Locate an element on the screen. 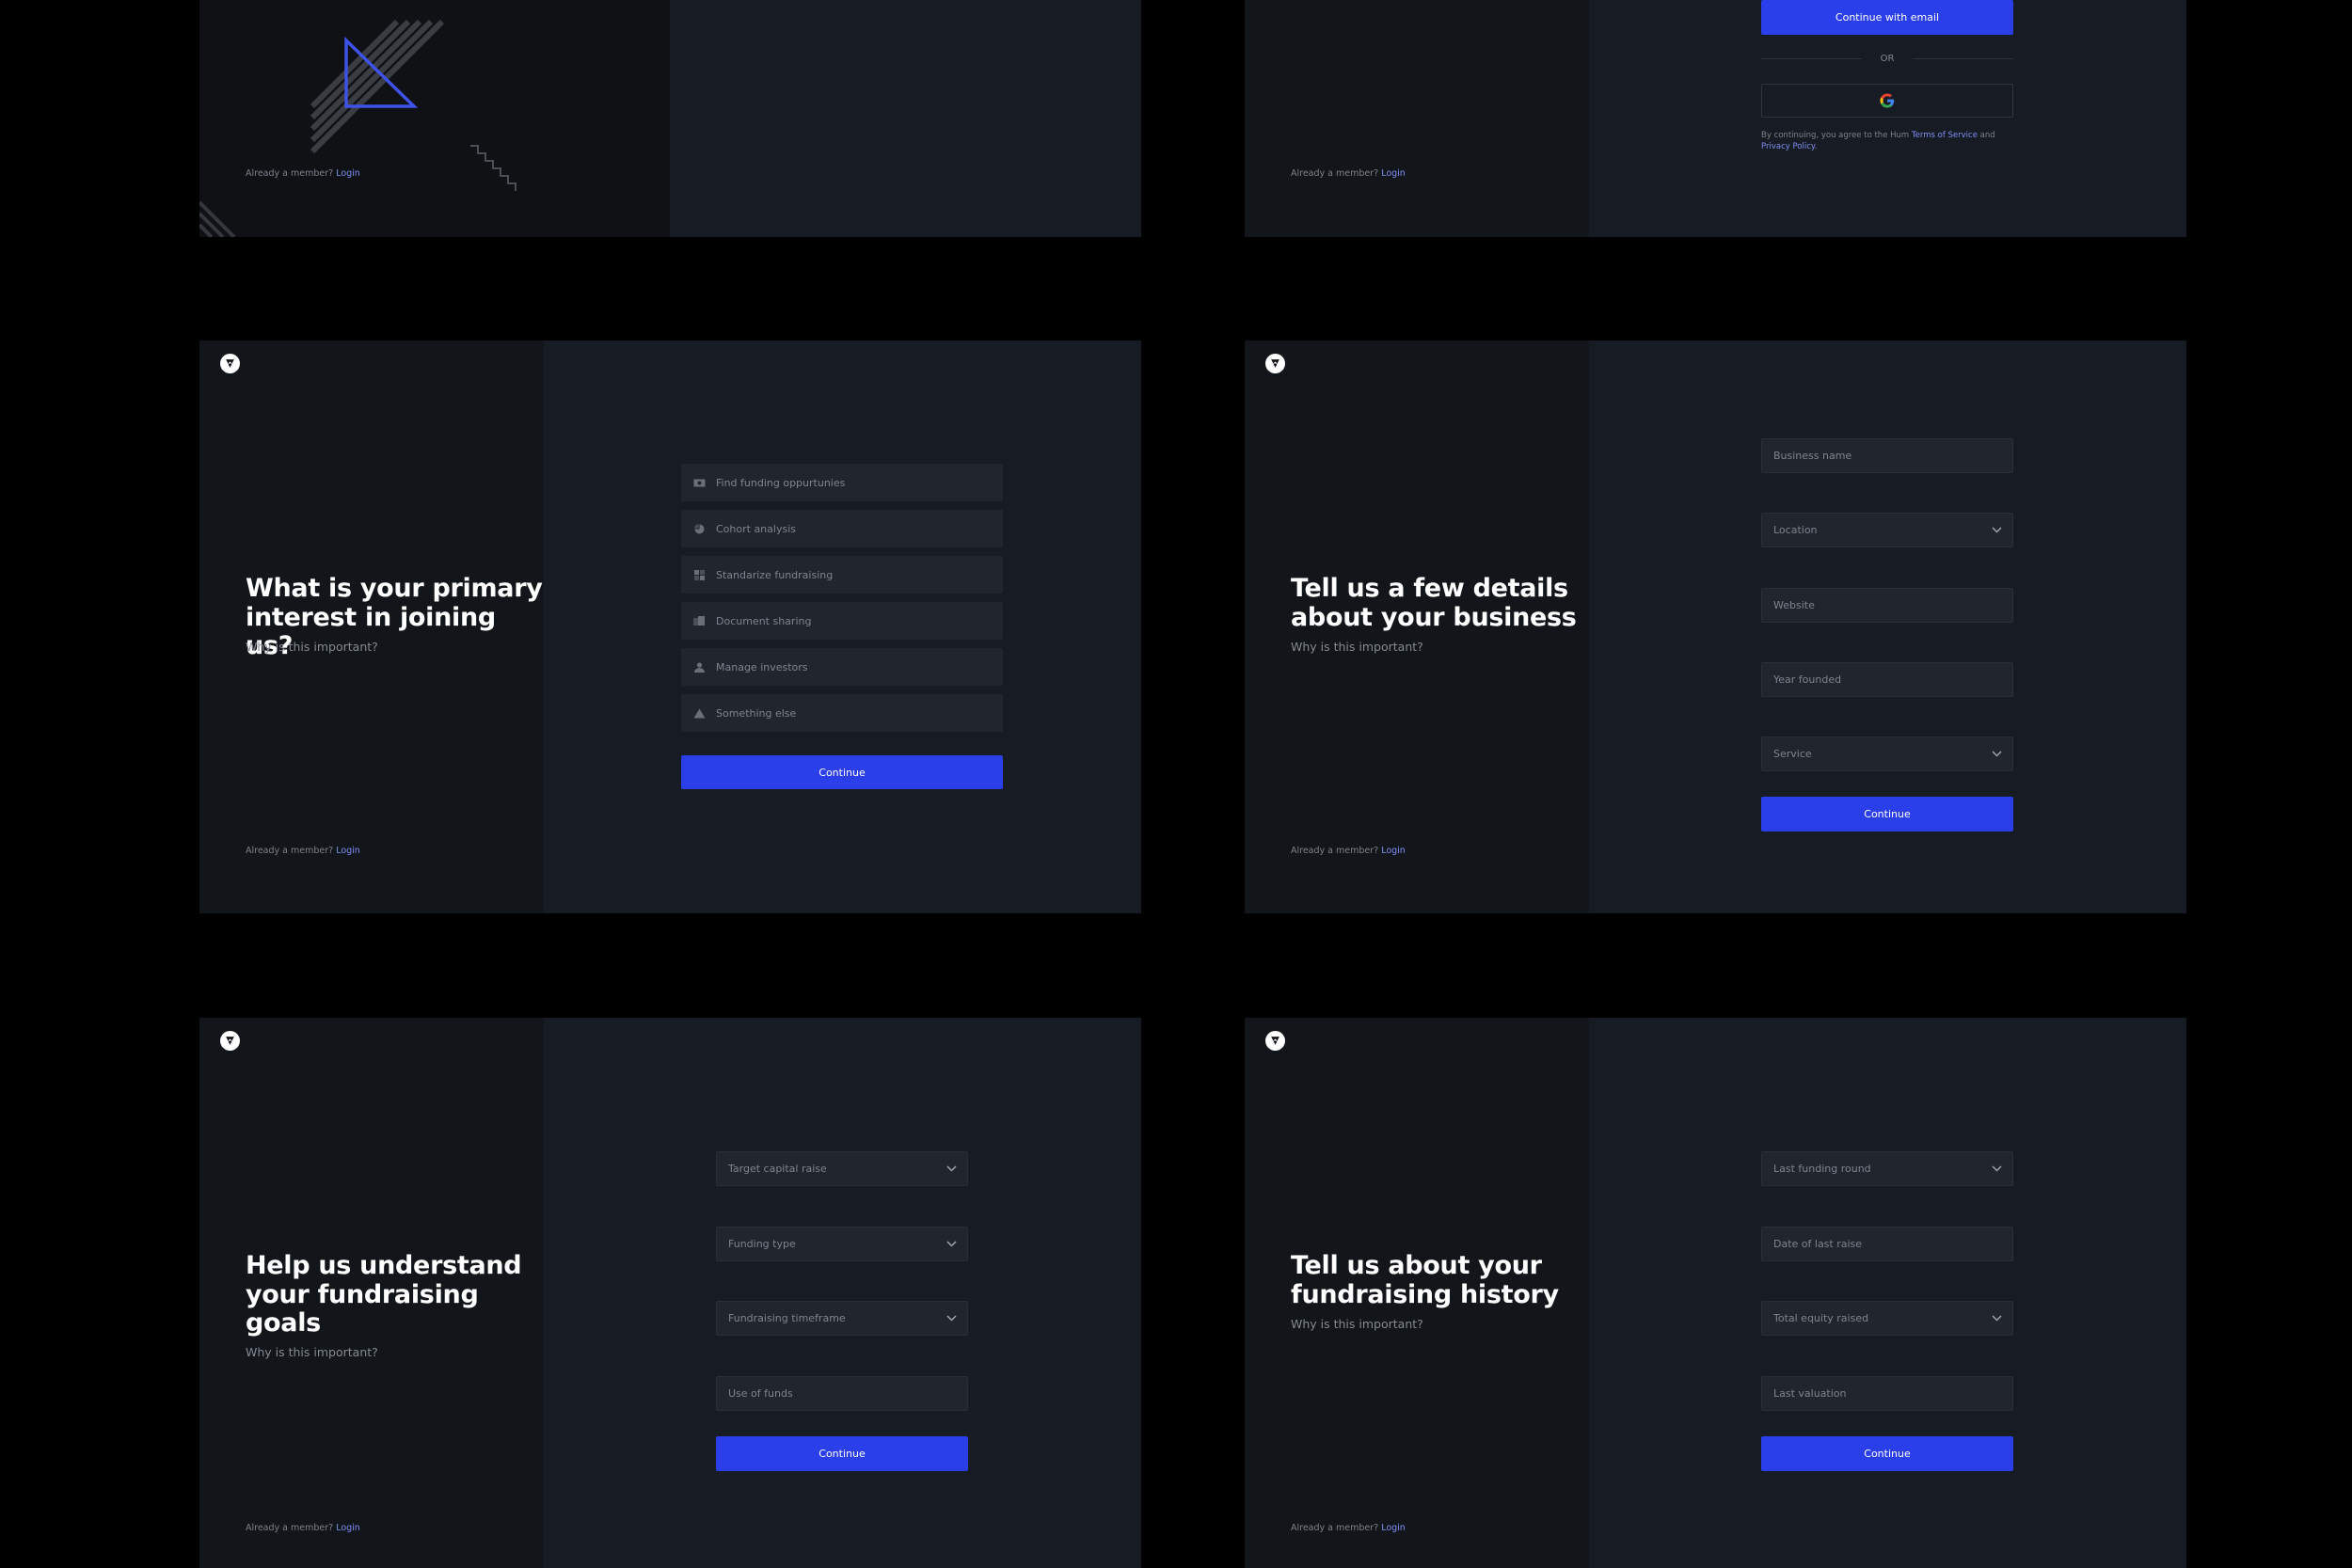 This screenshot has width=2352, height=1568. grid-icon is located at coordinates (699, 574).